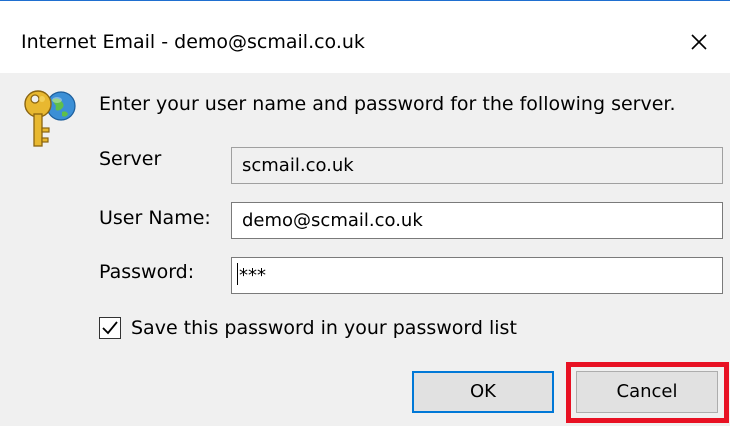  I want to click on server-value: scmail.co.uk, so click(298, 165).